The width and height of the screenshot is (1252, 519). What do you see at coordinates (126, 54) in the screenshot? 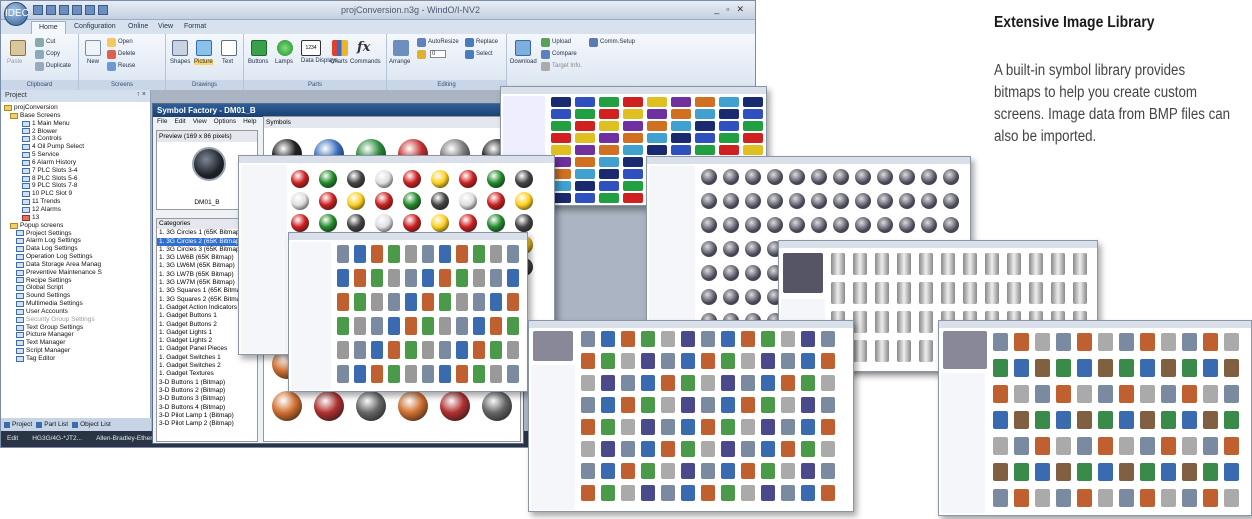
I see `delete-screen-button: Delete` at bounding box center [126, 54].